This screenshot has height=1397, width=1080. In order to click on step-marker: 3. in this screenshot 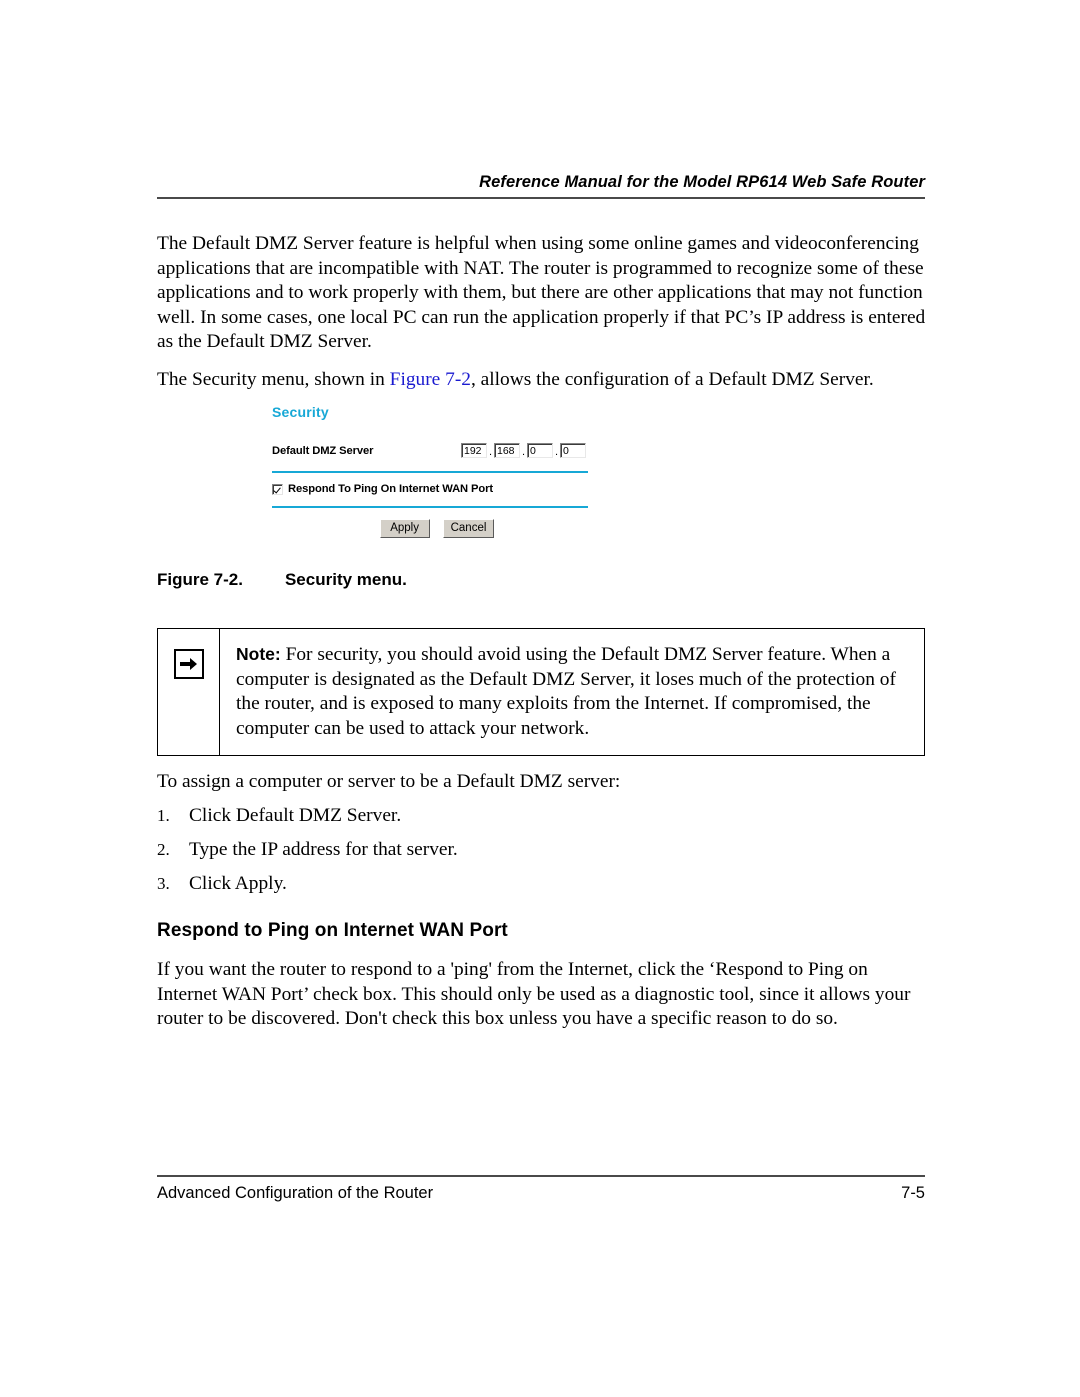, I will do `click(163, 883)`.